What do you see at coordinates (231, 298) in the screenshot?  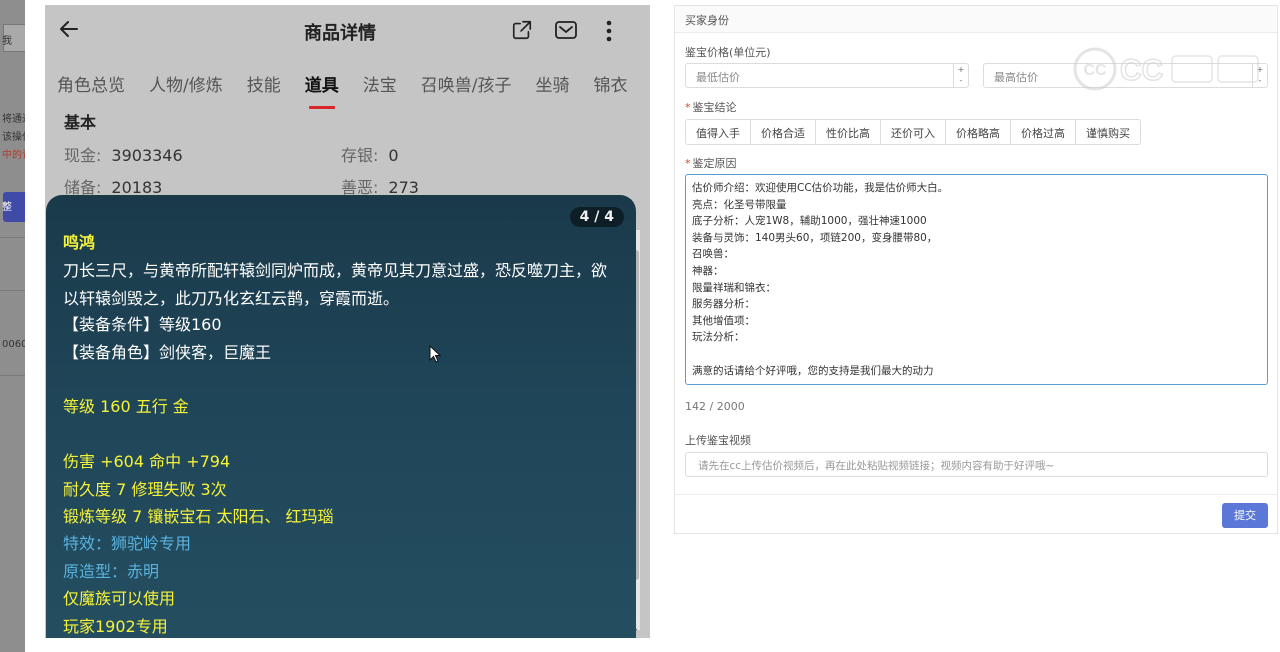 I see `item-description: 以轩辕剑毁之，此刀乃化玄红云鹊，穿霞而逝。` at bounding box center [231, 298].